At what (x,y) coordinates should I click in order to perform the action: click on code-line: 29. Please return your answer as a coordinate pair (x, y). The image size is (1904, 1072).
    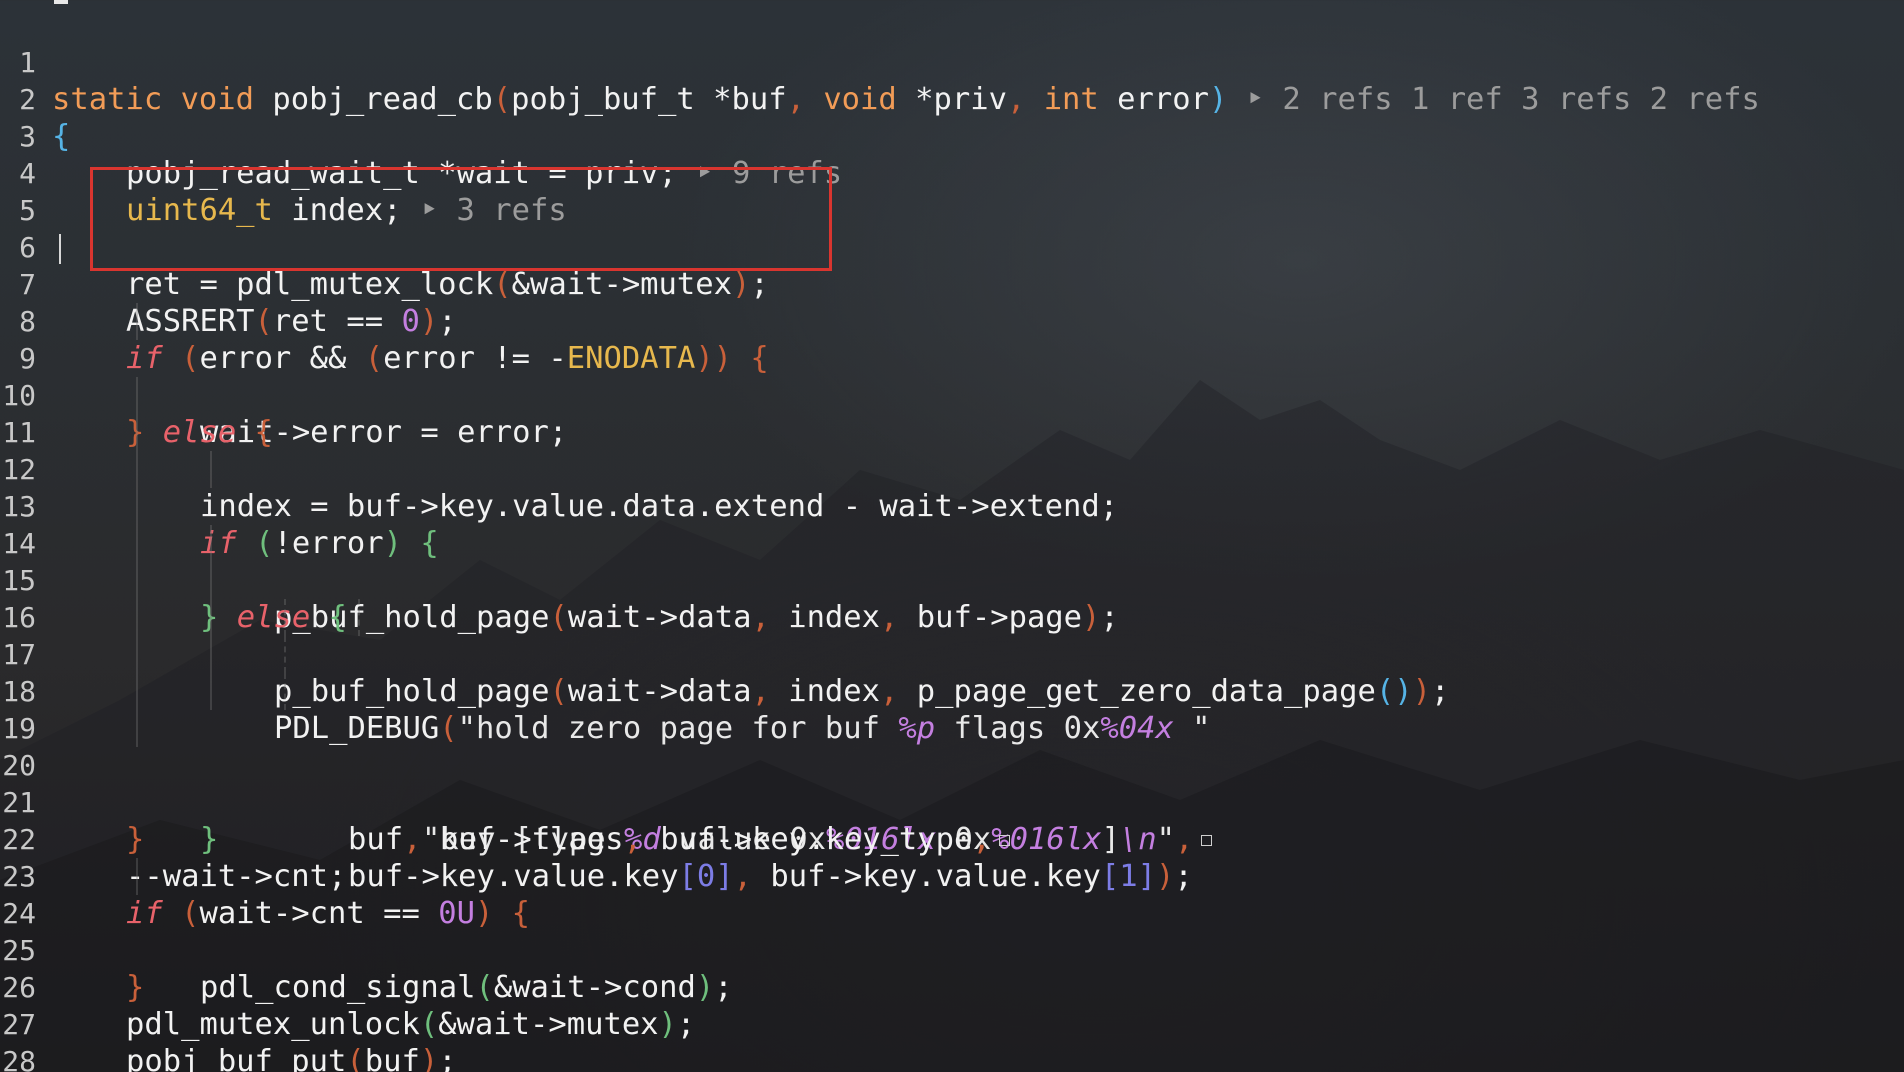
    Looking at the image, I should click on (952, 1057).